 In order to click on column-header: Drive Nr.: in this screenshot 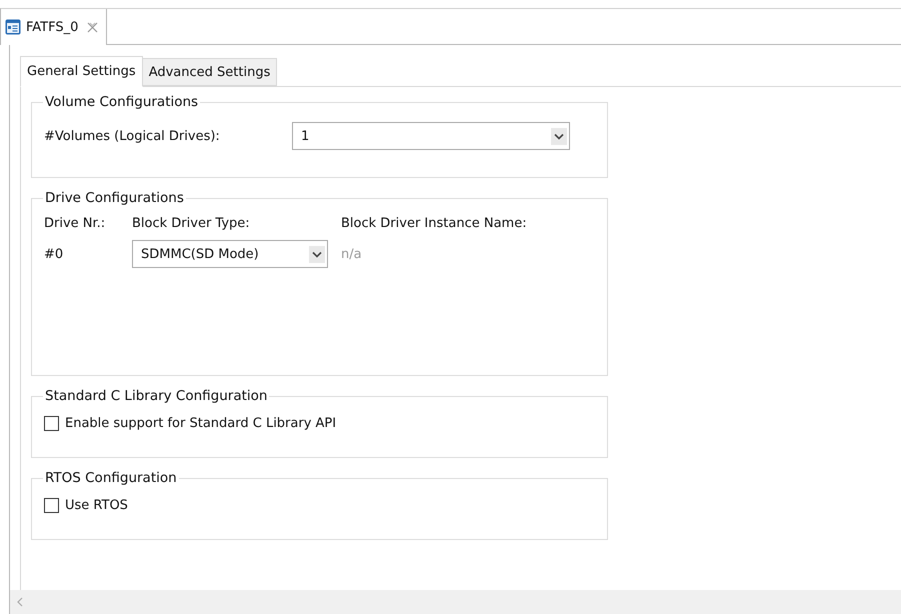, I will do `click(75, 223)`.